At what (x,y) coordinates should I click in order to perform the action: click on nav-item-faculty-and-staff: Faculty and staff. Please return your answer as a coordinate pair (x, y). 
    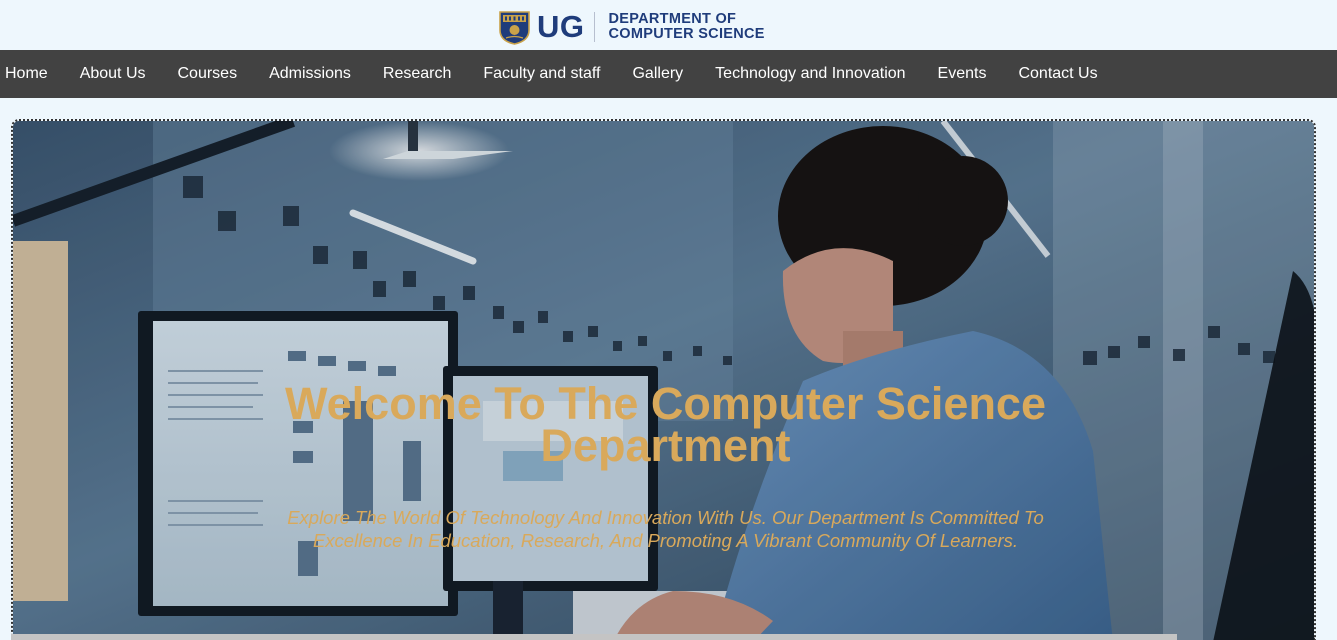
    Looking at the image, I should click on (541, 74).